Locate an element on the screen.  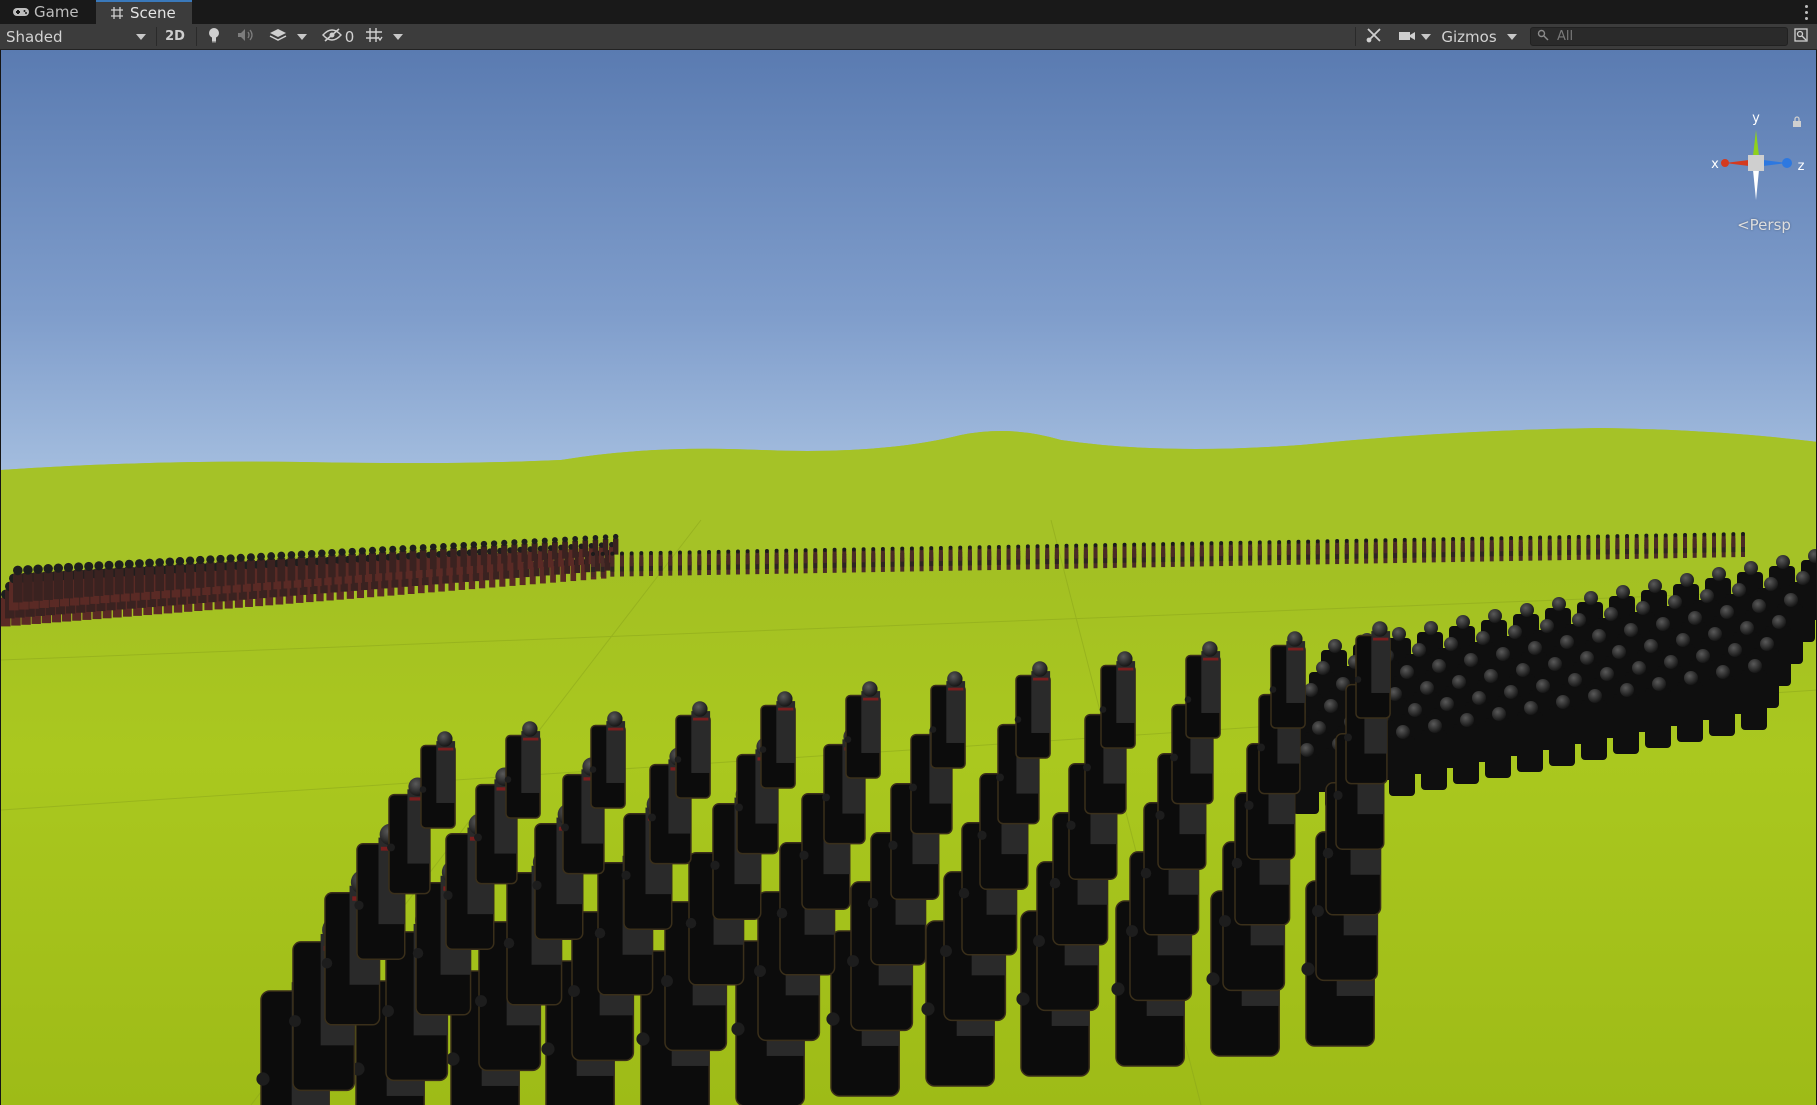
gizmos-label: Gizmos is located at coordinates (1469, 36).